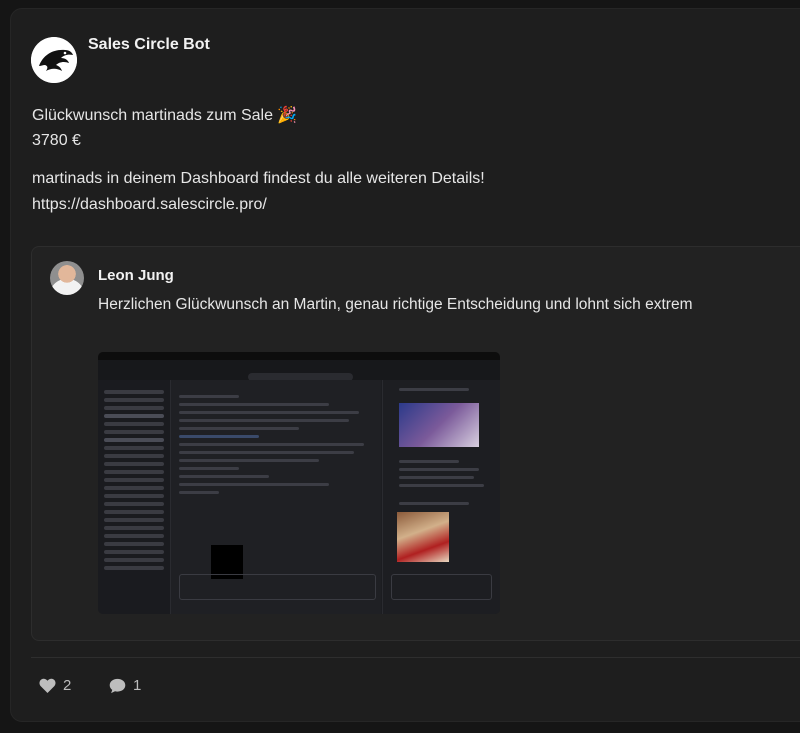 Image resolution: width=800 pixels, height=733 pixels. Describe the element at coordinates (67, 685) in the screenshot. I see `like-count: 2` at that location.